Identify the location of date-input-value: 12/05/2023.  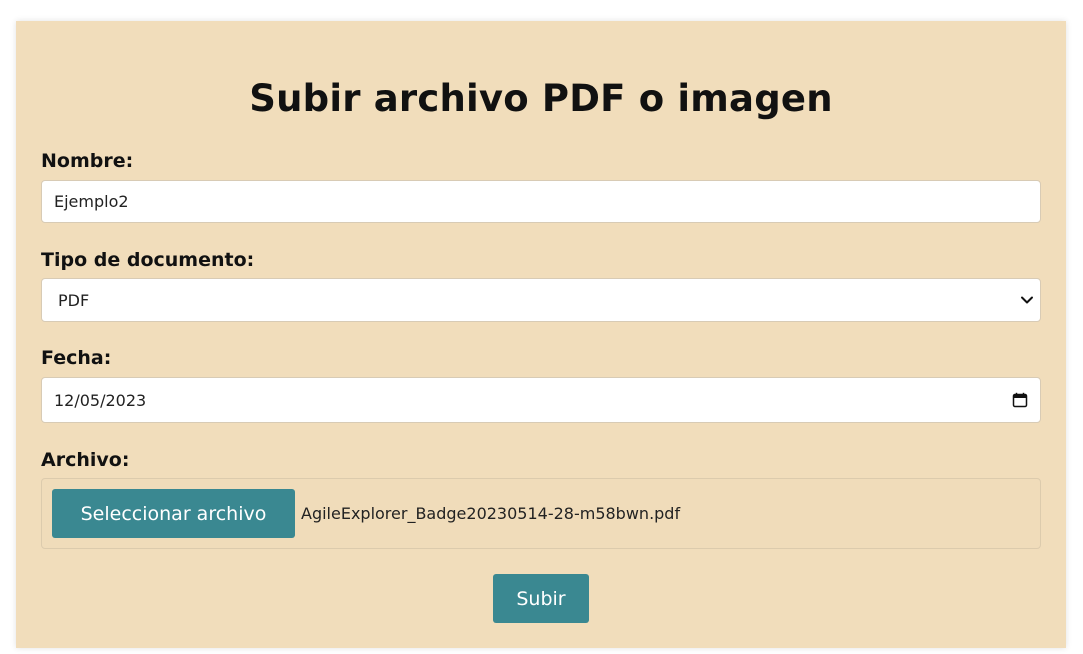
(100, 400).